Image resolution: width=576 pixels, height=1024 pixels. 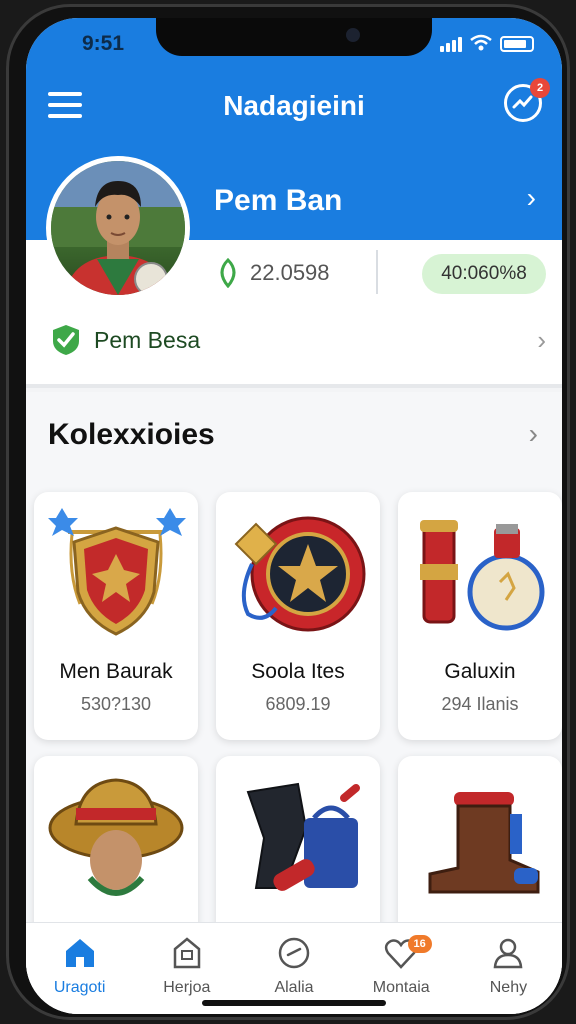 What do you see at coordinates (540, 88) in the screenshot?
I see `notification-badge: 2` at bounding box center [540, 88].